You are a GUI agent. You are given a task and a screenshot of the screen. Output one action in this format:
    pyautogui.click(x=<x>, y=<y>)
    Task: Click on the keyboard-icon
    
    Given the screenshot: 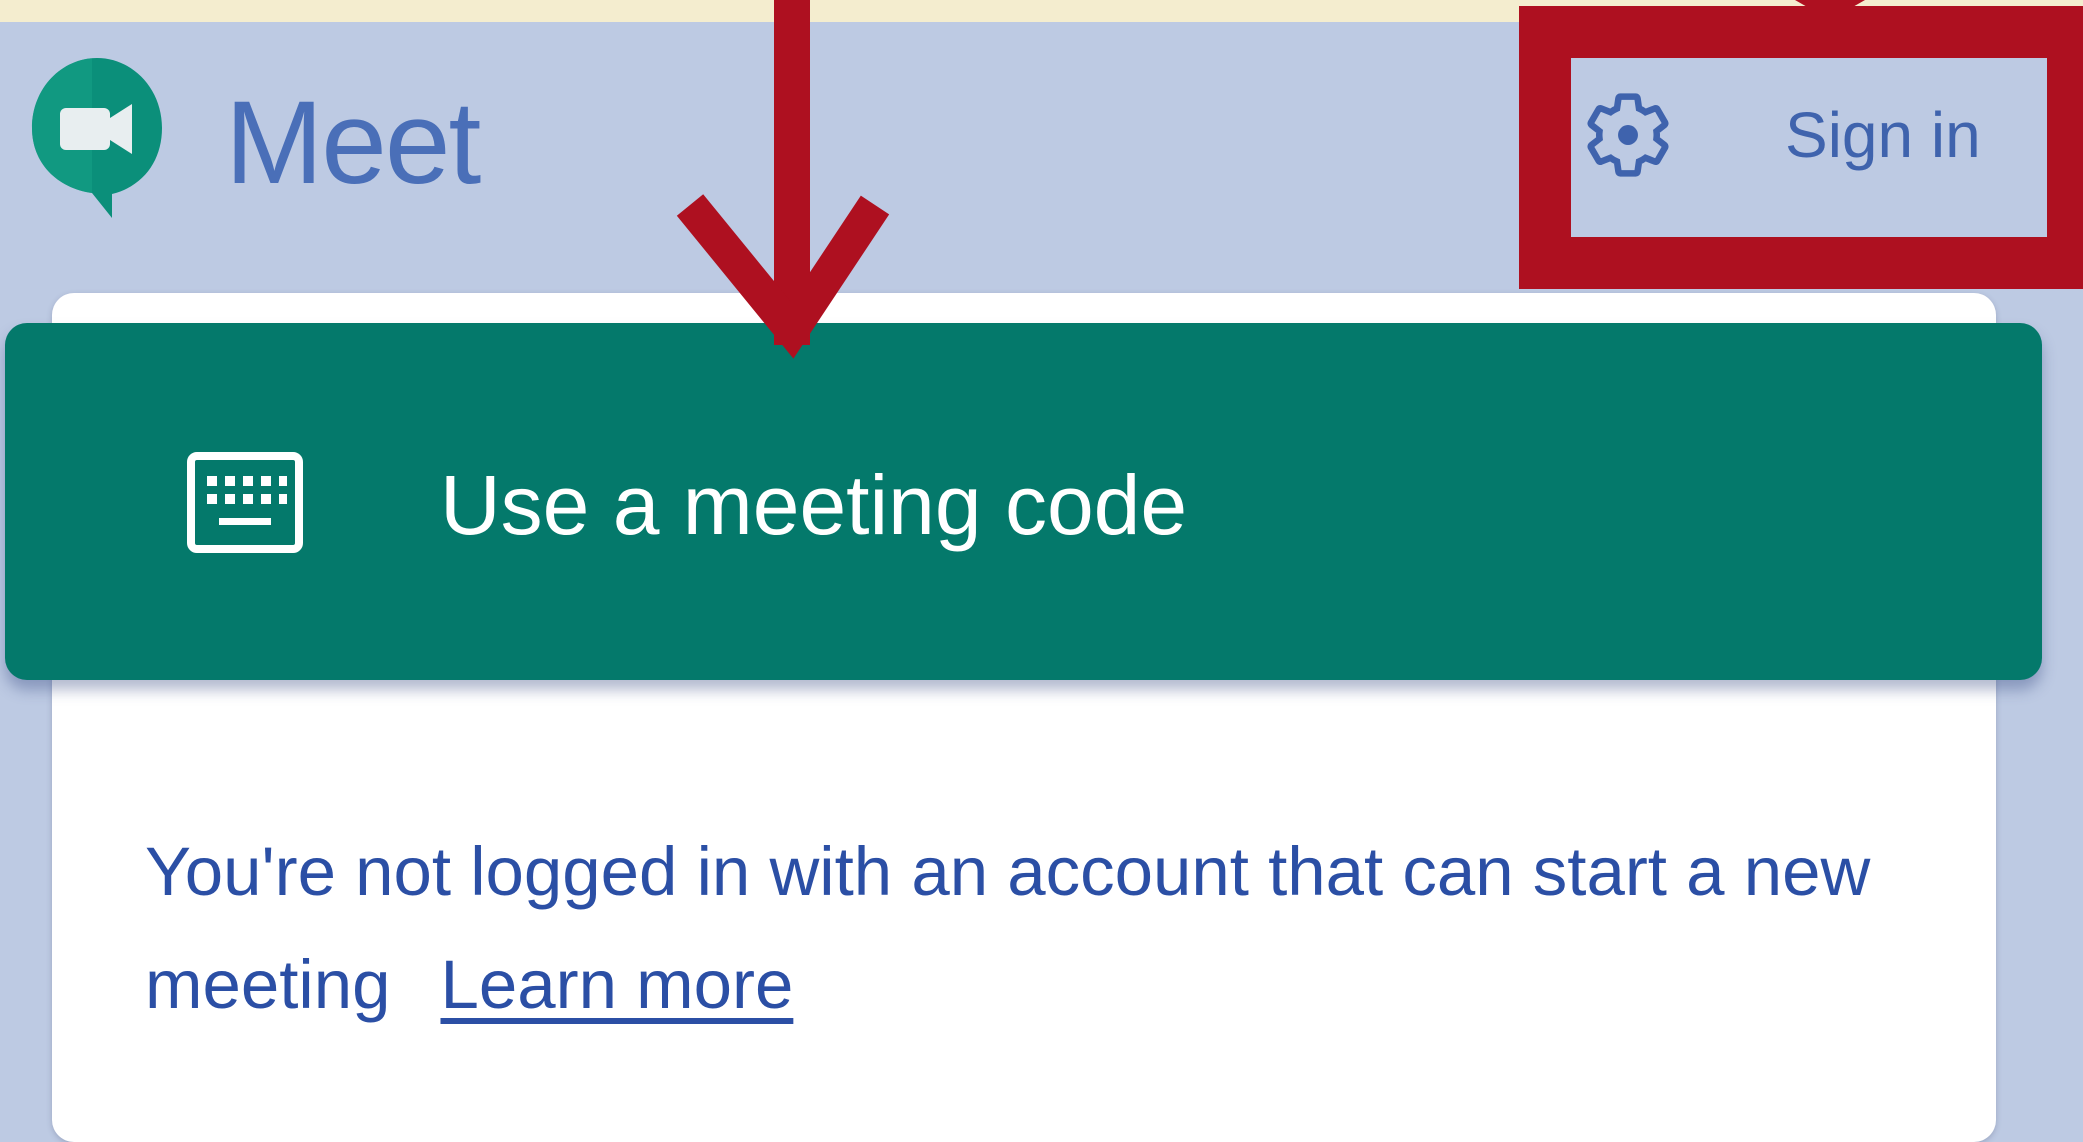 What is the action you would take?
    pyautogui.click(x=245, y=502)
    